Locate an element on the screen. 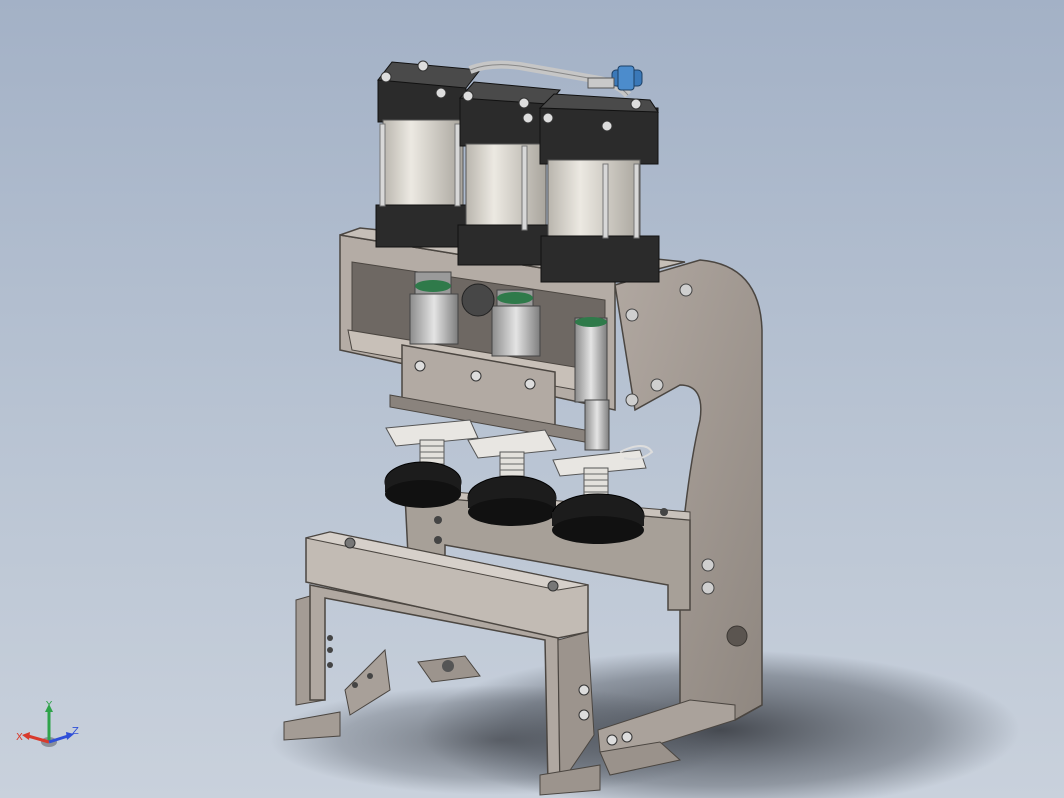 This screenshot has height=798, width=1064. x-axis-label: X is located at coordinates (19, 737).